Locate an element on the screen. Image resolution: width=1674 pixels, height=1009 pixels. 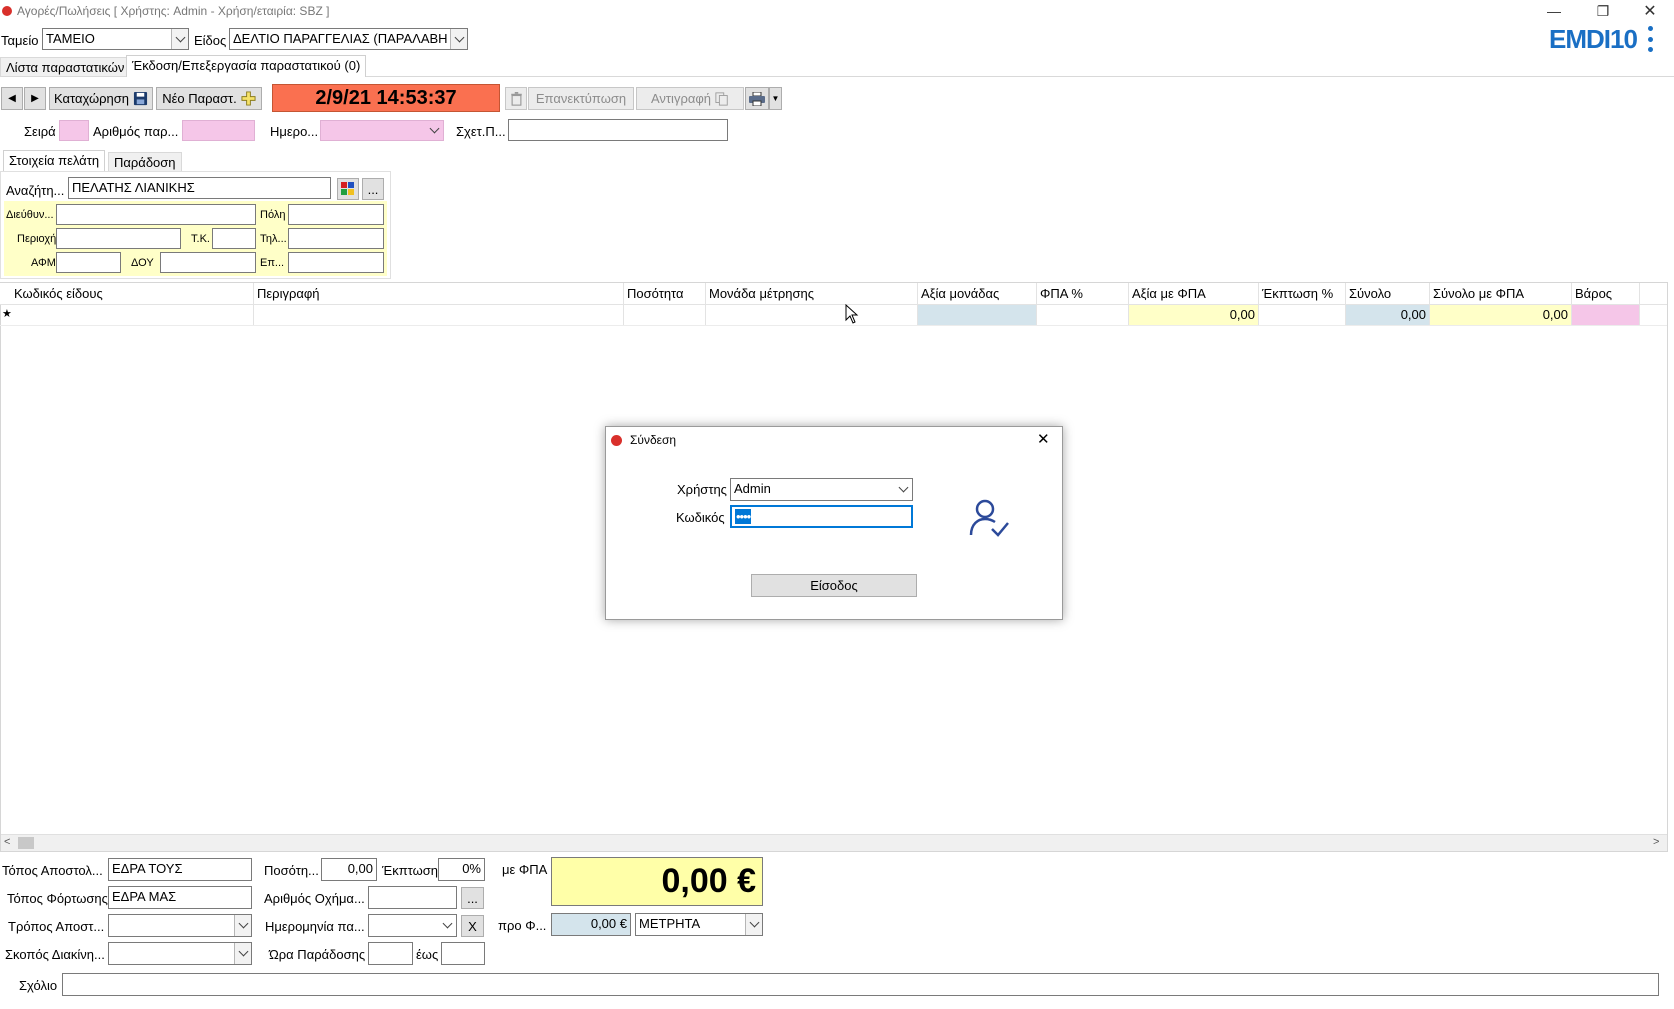
print-button is located at coordinates (757, 98).